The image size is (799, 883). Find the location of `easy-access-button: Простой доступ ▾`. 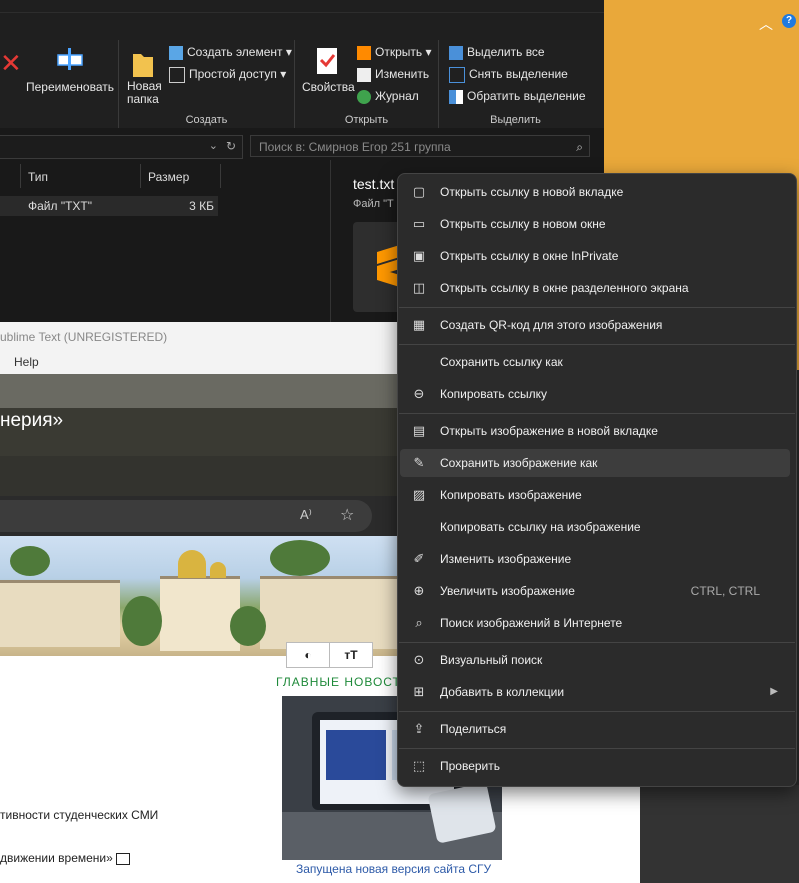

easy-access-button: Простой доступ ▾ is located at coordinates (227, 75).